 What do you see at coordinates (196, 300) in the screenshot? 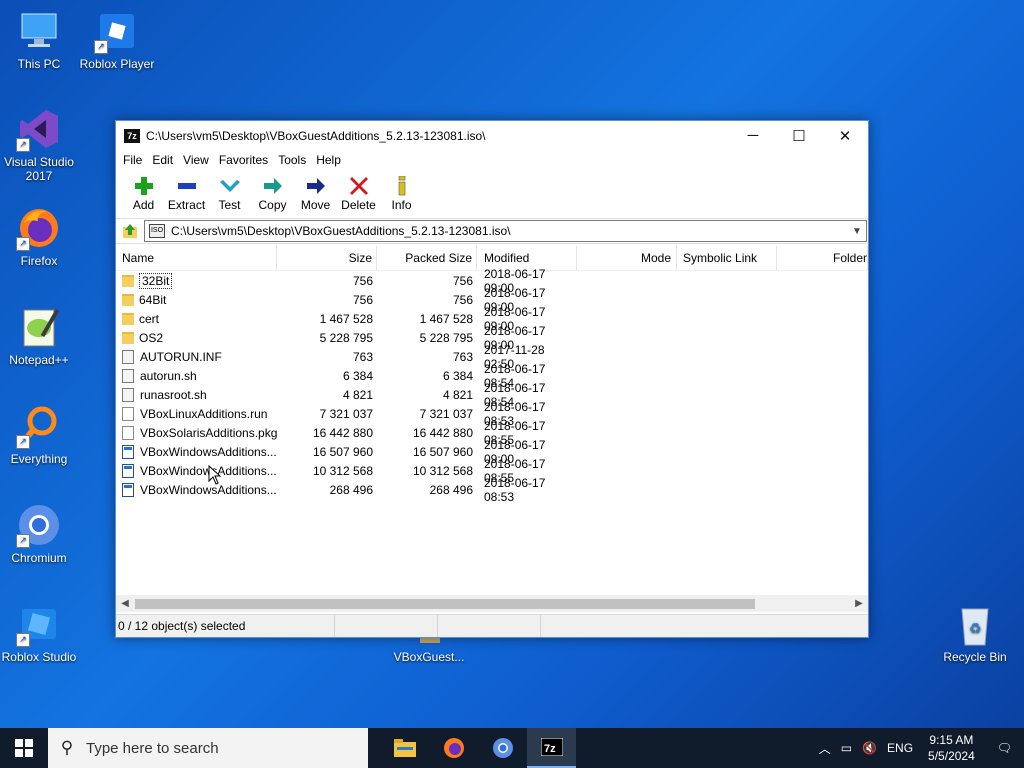
I see `cell-name: 64Bit` at bounding box center [196, 300].